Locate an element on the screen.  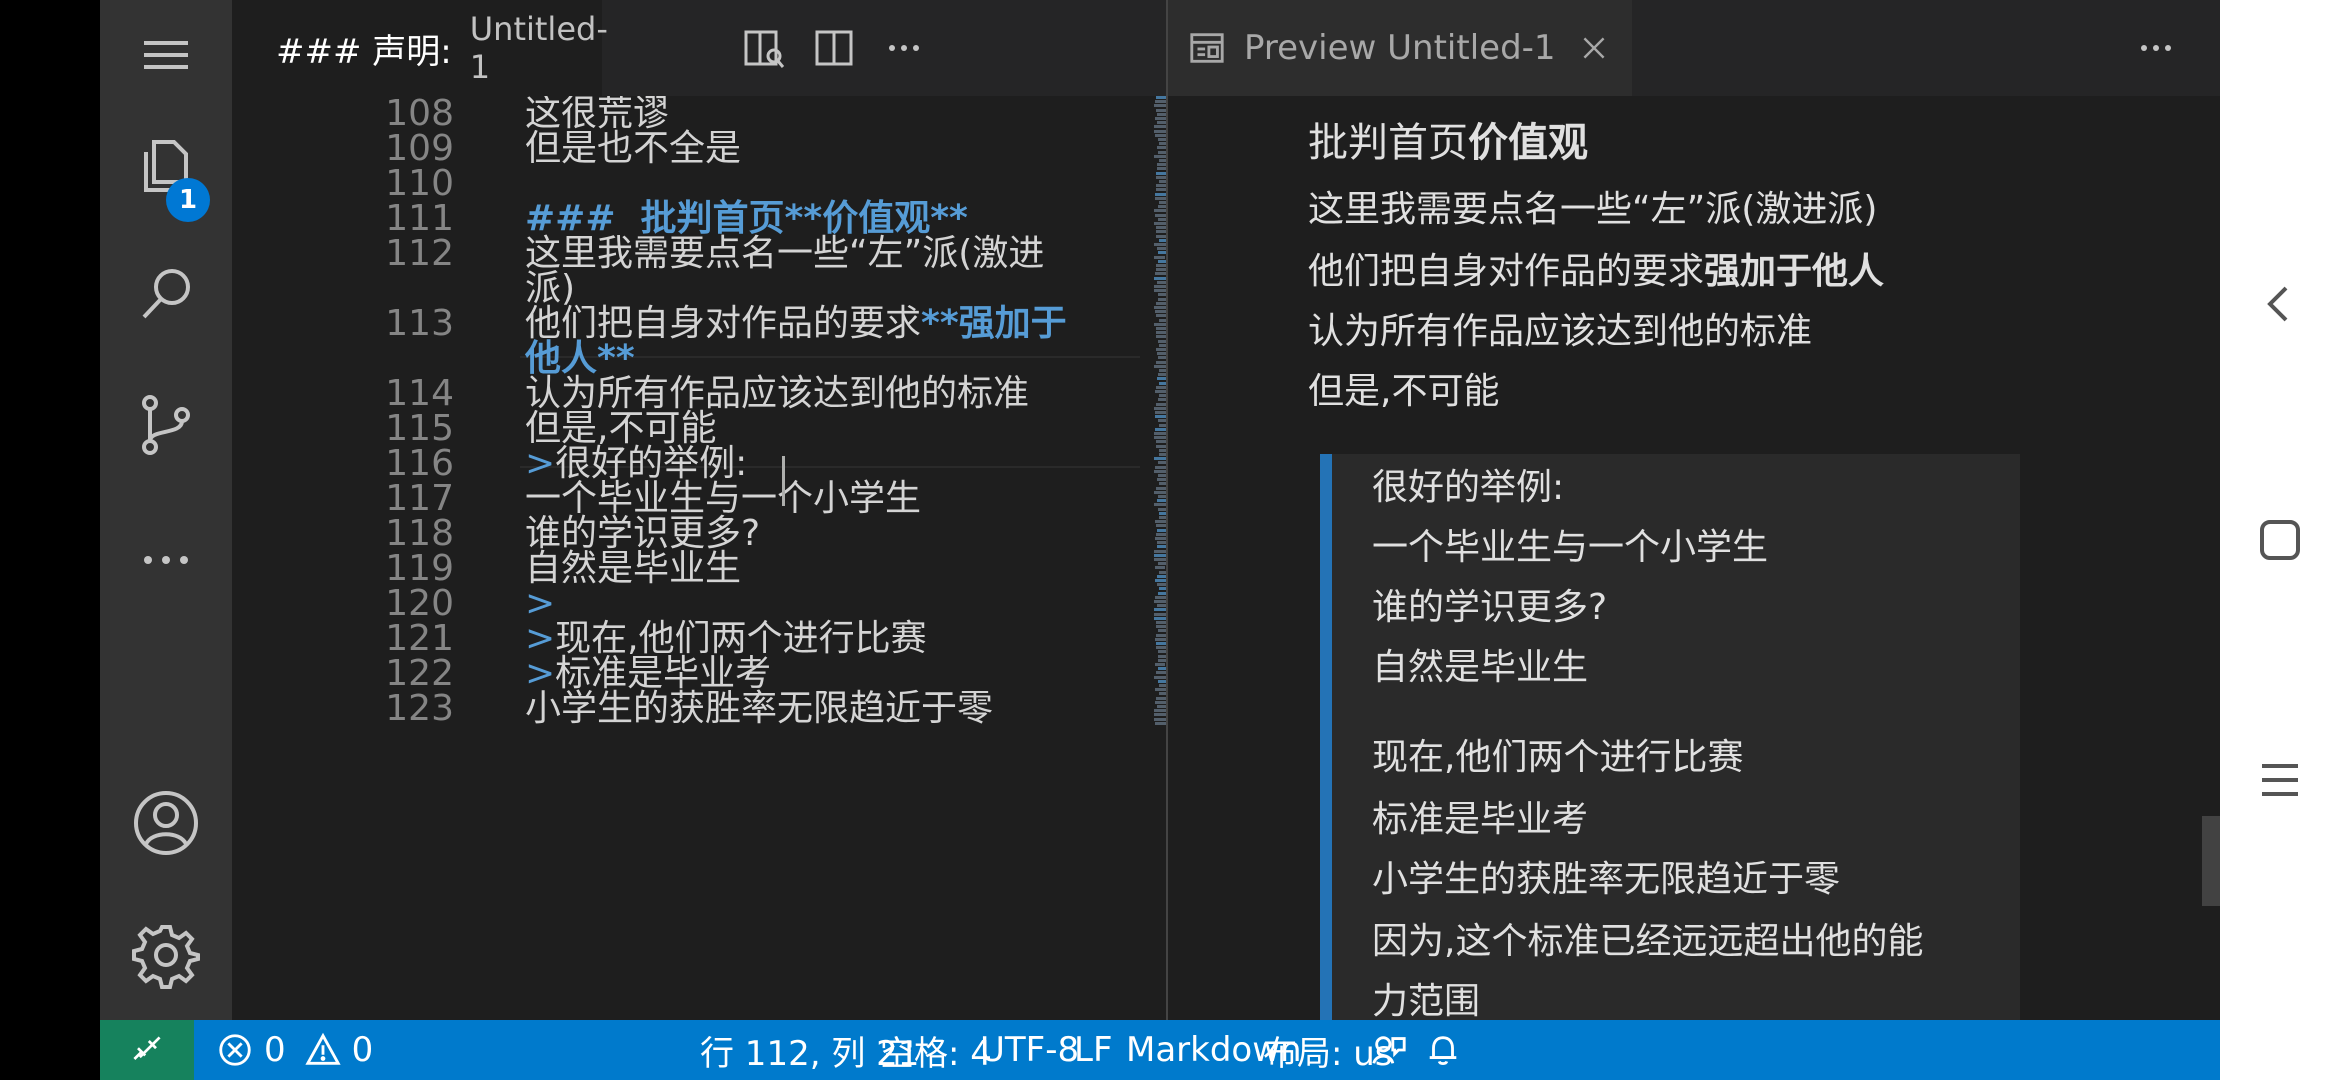
system-navigation-bar is located at coordinates (2280, 540).